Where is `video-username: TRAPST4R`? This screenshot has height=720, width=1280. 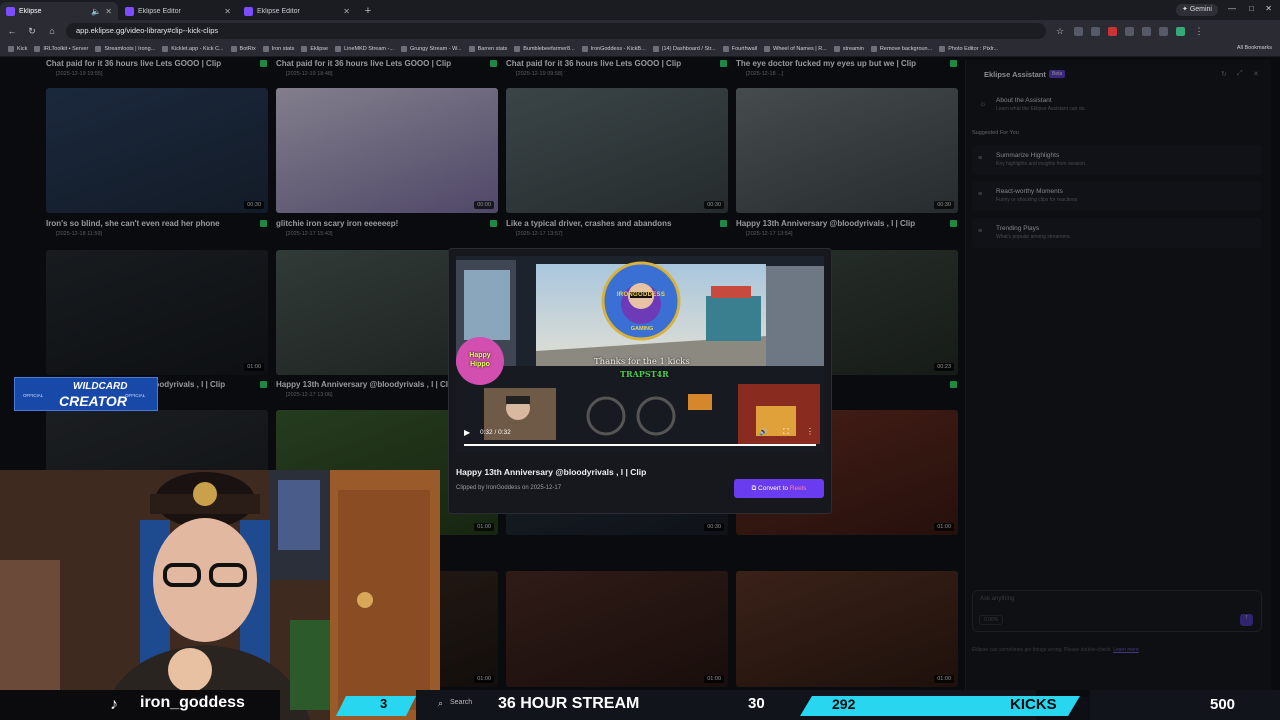 video-username: TRAPST4R is located at coordinates (644, 374).